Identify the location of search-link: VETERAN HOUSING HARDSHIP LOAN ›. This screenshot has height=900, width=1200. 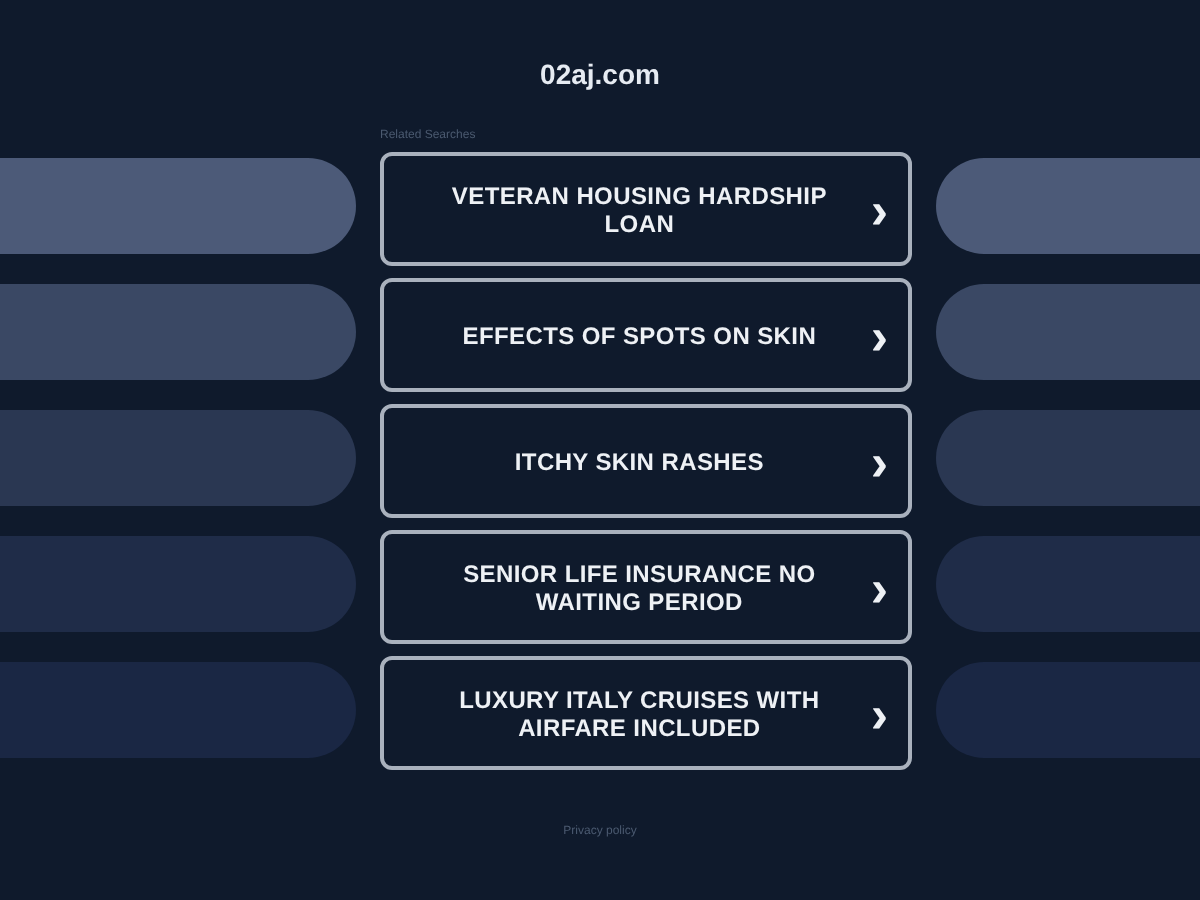
(646, 209).